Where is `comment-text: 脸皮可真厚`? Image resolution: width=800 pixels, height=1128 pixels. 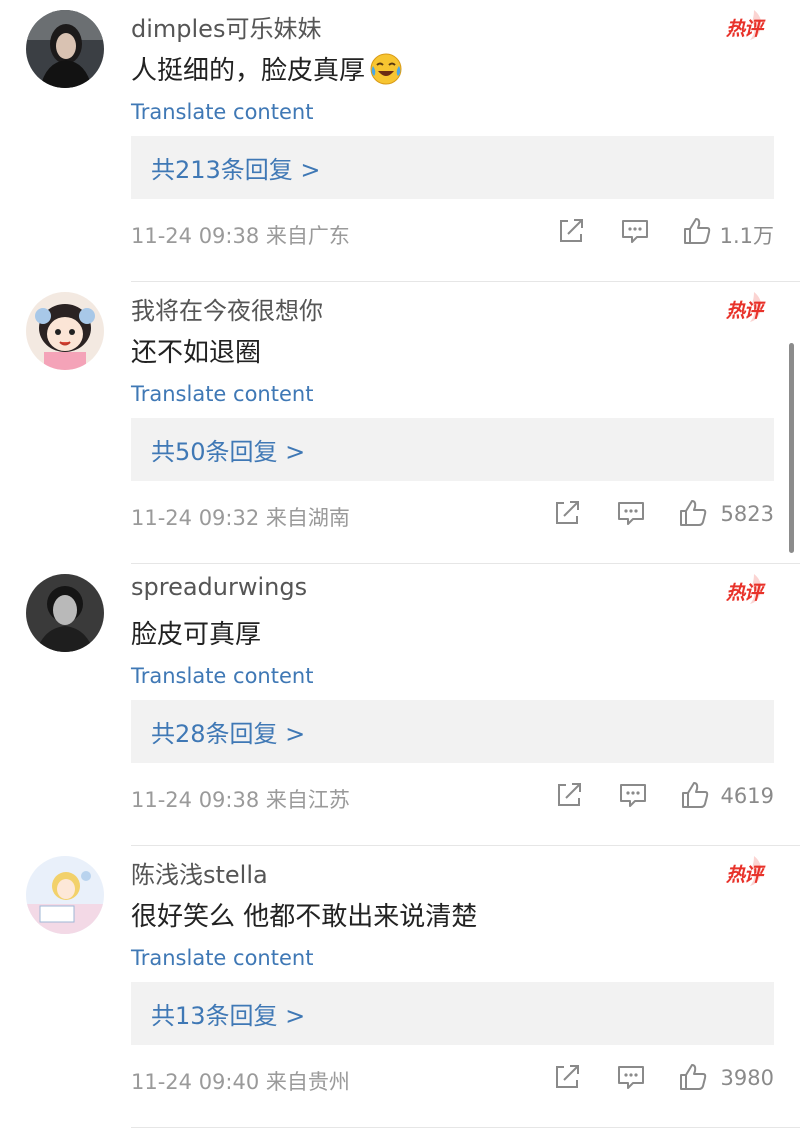 comment-text: 脸皮可真厚 is located at coordinates (196, 635).